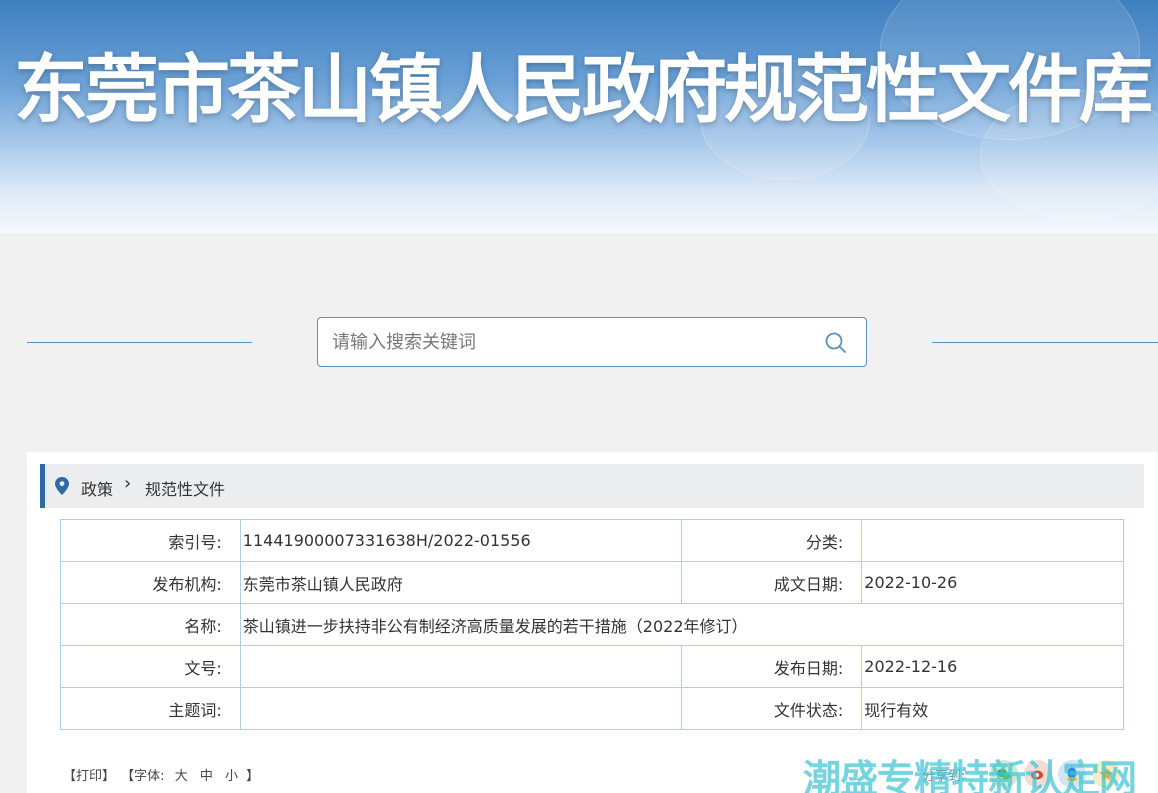 Image resolution: width=1158 pixels, height=793 pixels. Describe the element at coordinates (461, 666) in the screenshot. I see `doc-number-value` at that location.